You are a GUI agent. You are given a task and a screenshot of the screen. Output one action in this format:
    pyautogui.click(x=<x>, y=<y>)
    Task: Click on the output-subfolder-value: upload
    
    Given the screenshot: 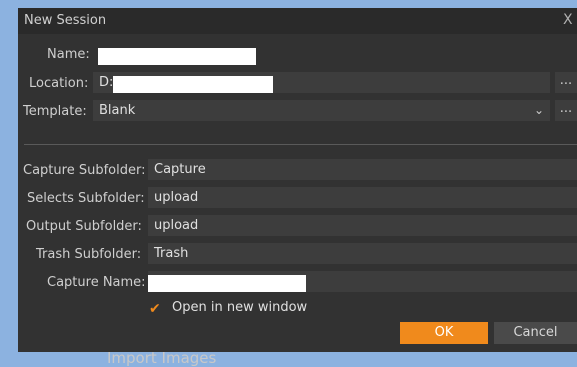 What is the action you would take?
    pyautogui.click(x=176, y=225)
    